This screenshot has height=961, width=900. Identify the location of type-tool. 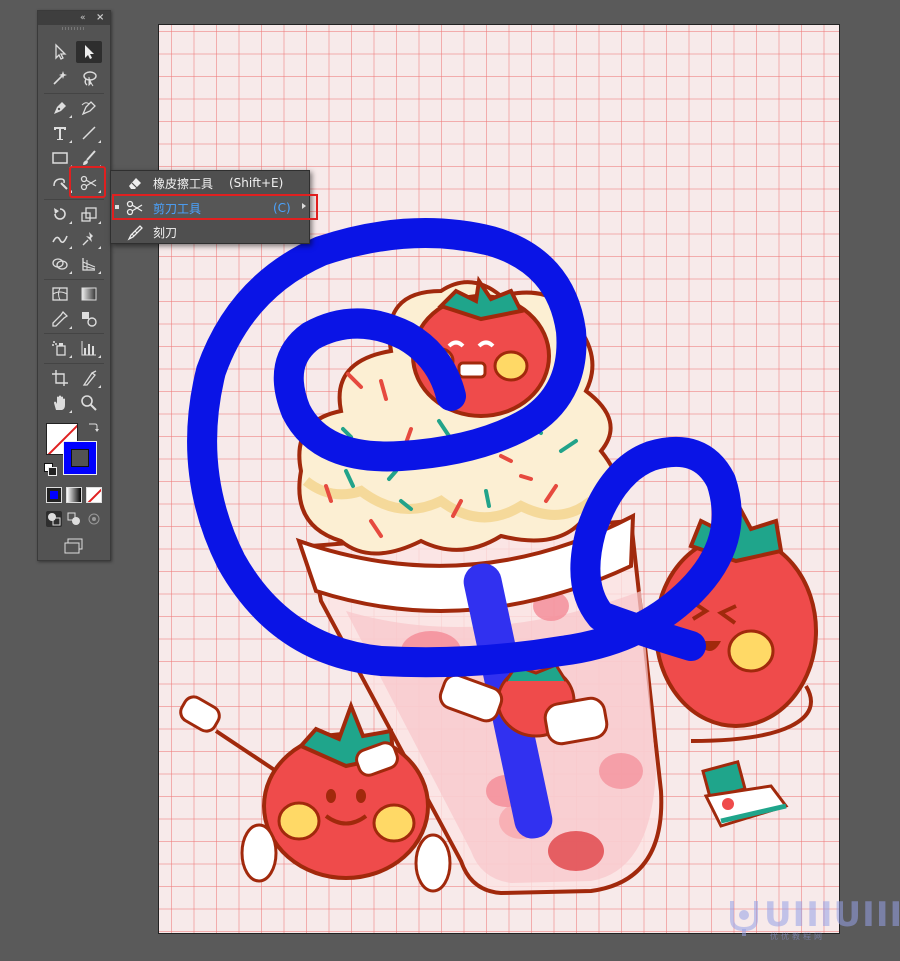
(60, 133).